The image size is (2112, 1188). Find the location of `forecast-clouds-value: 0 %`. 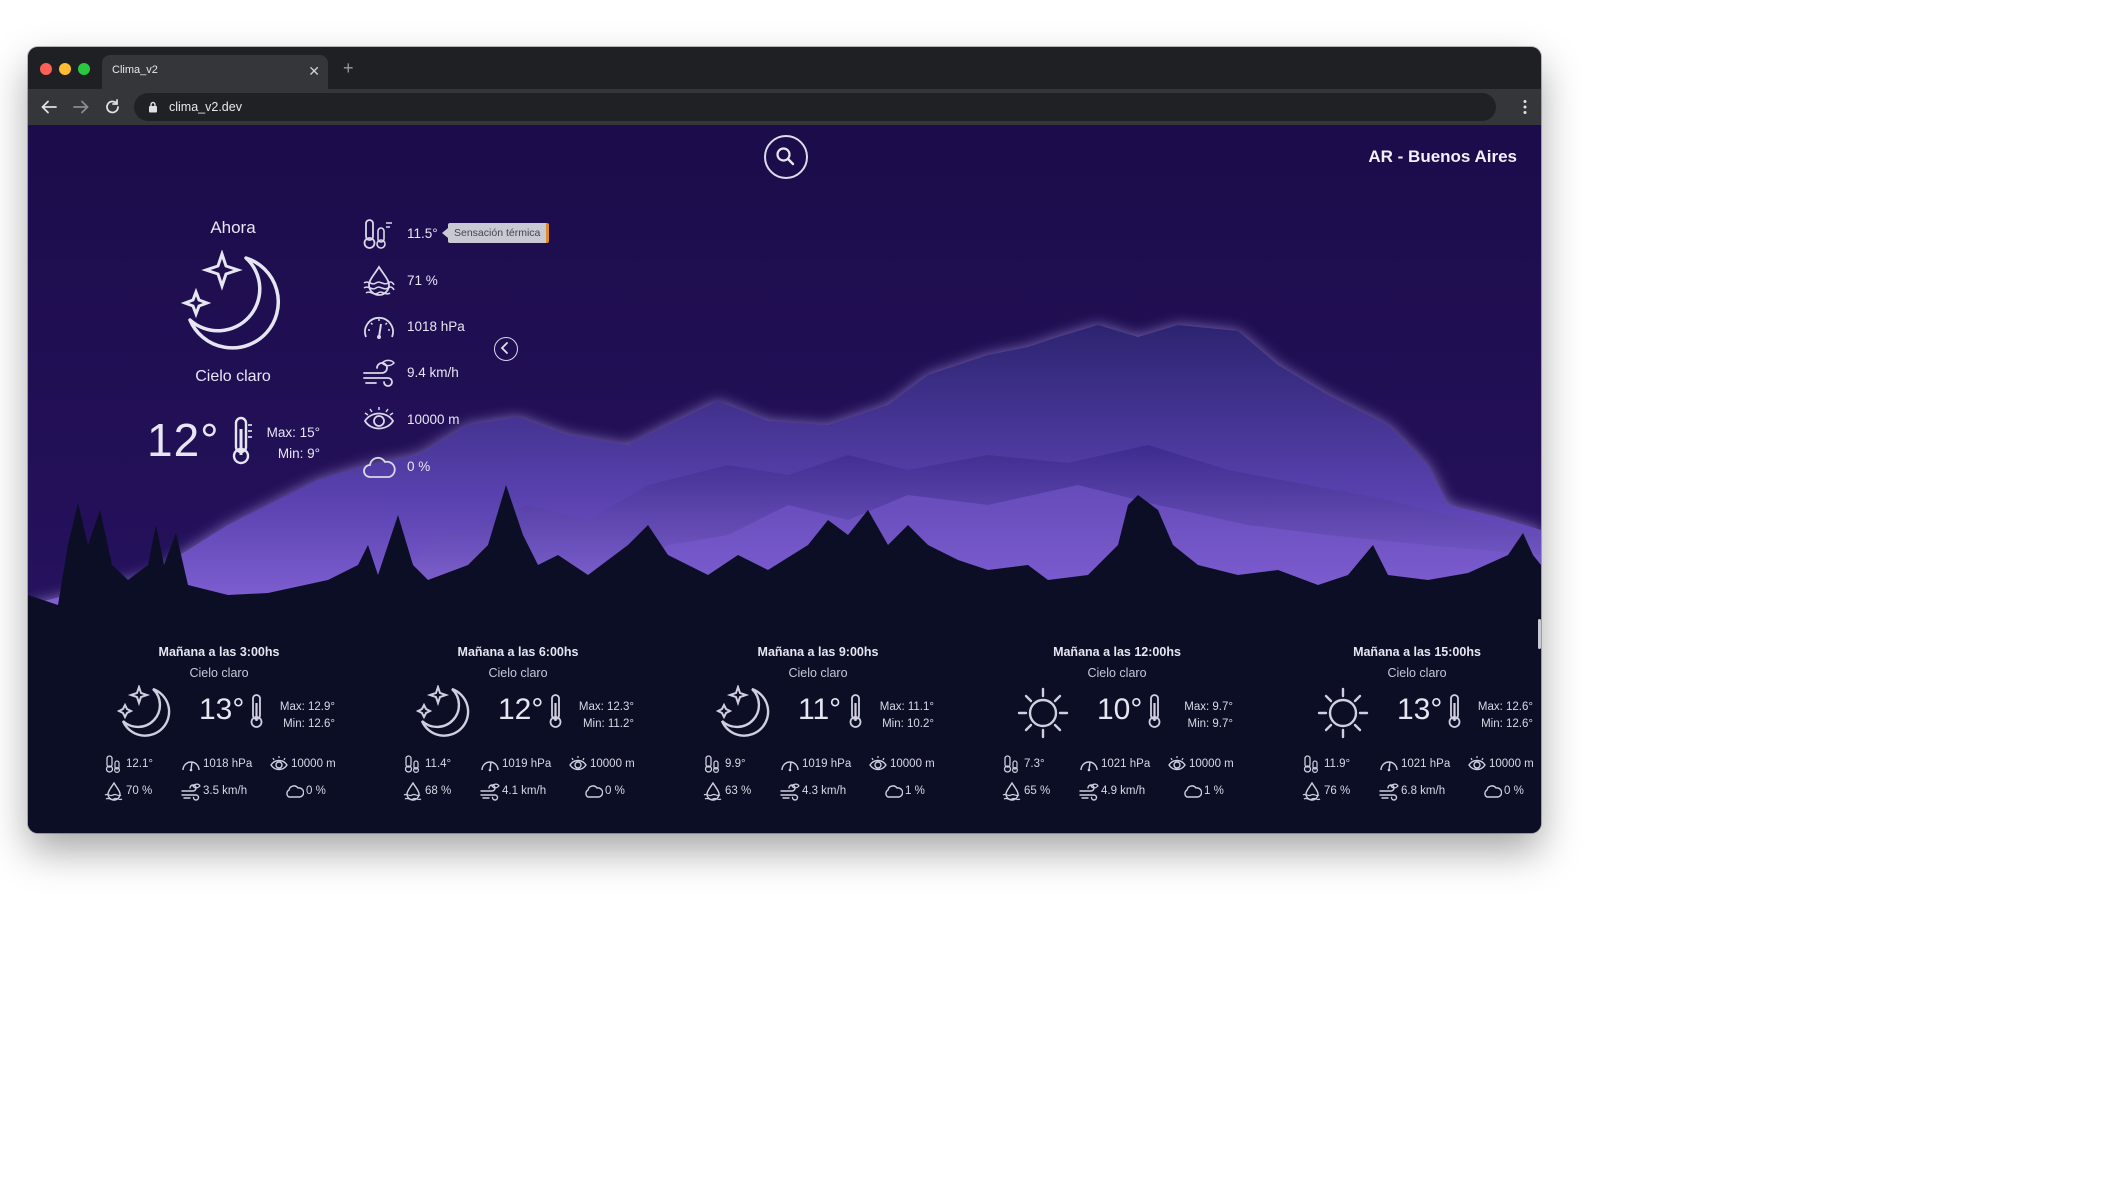

forecast-clouds-value: 0 % is located at coordinates (1514, 791).